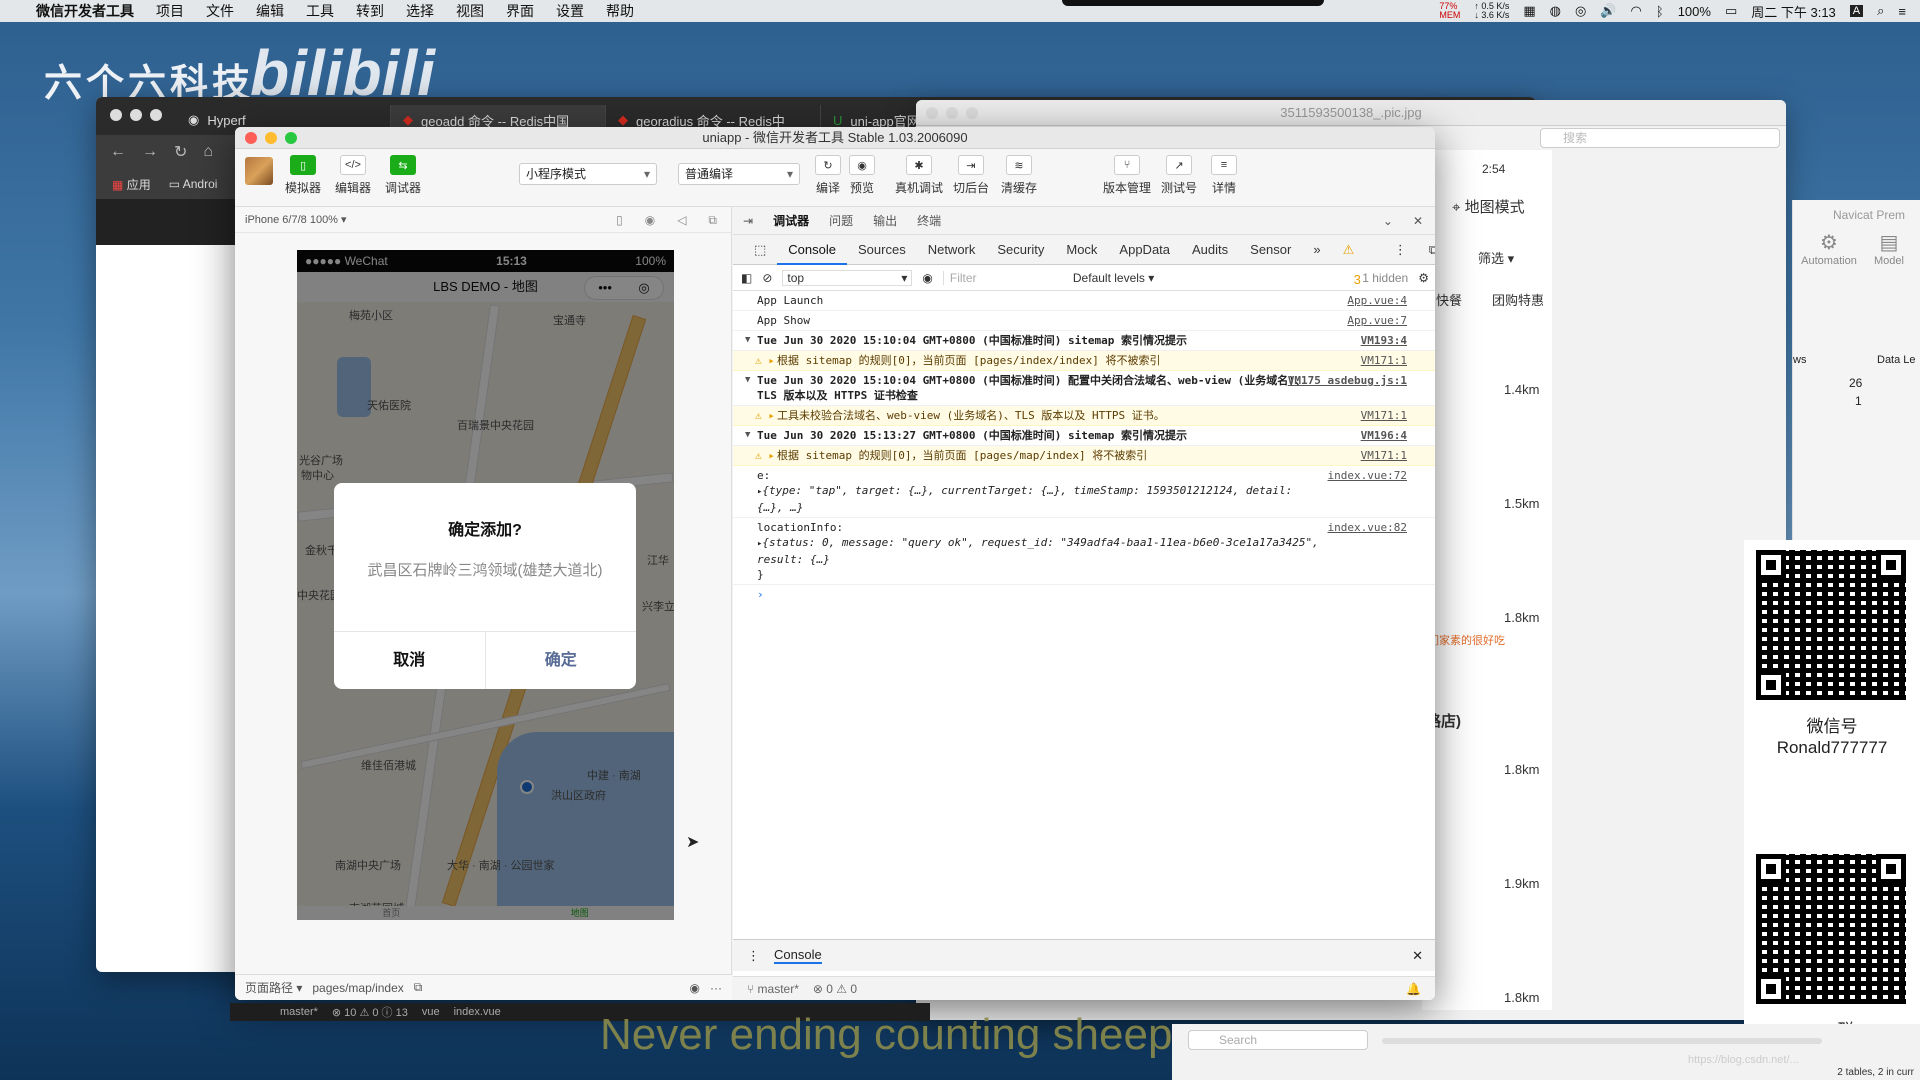  I want to click on drawer-tab-console: Console, so click(798, 955).